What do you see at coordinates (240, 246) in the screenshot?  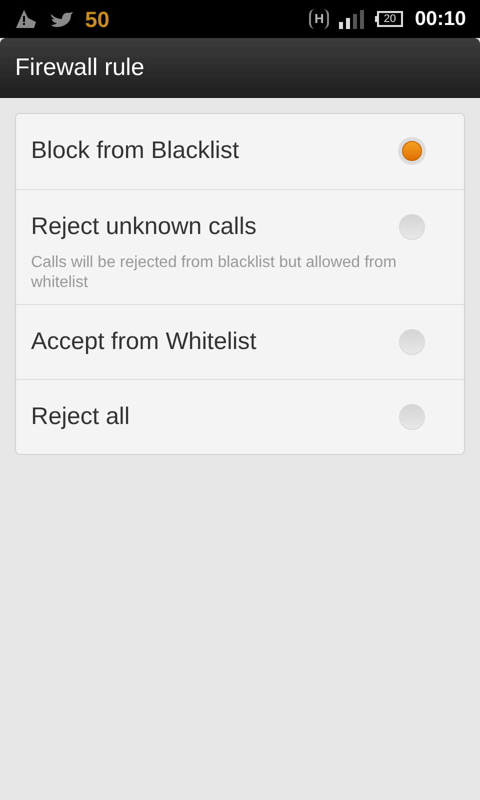 I see `option-row: Reject unknown calls Calls will be rejected from blacklist but allowed from whitelist` at bounding box center [240, 246].